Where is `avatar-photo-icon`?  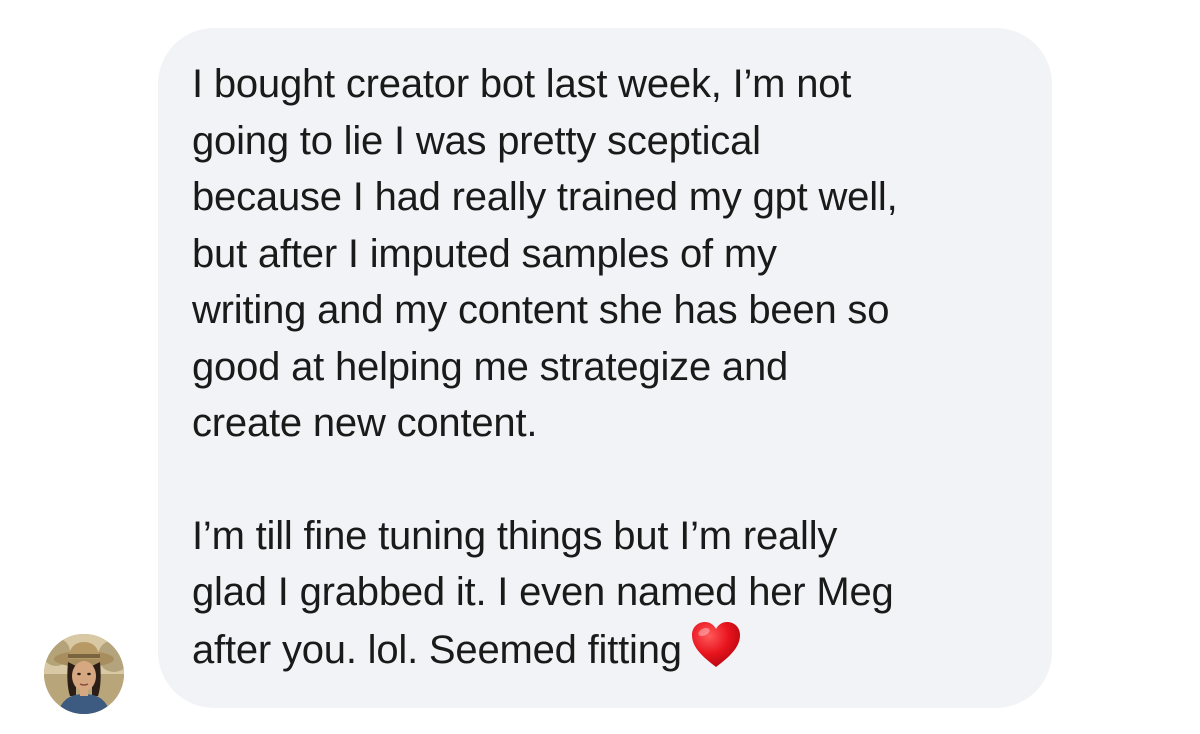
avatar-photo-icon is located at coordinates (84, 674).